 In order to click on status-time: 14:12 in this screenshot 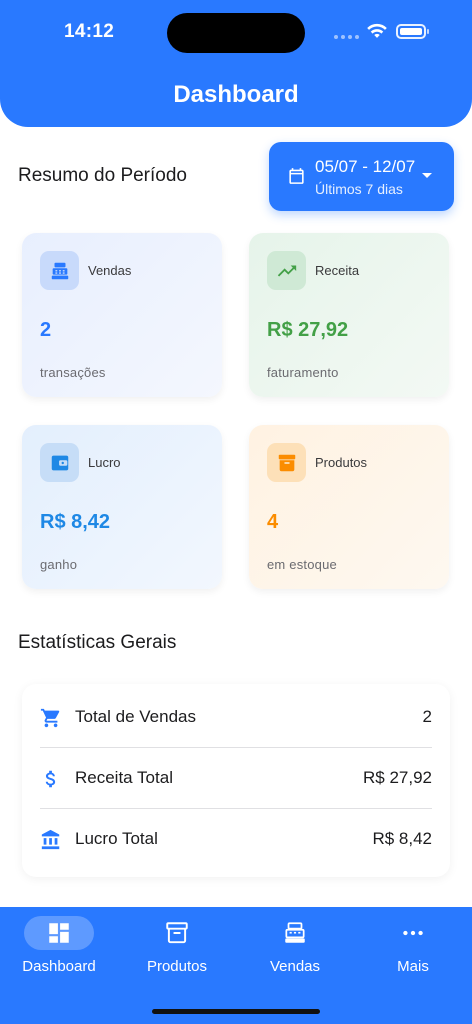, I will do `click(89, 31)`.